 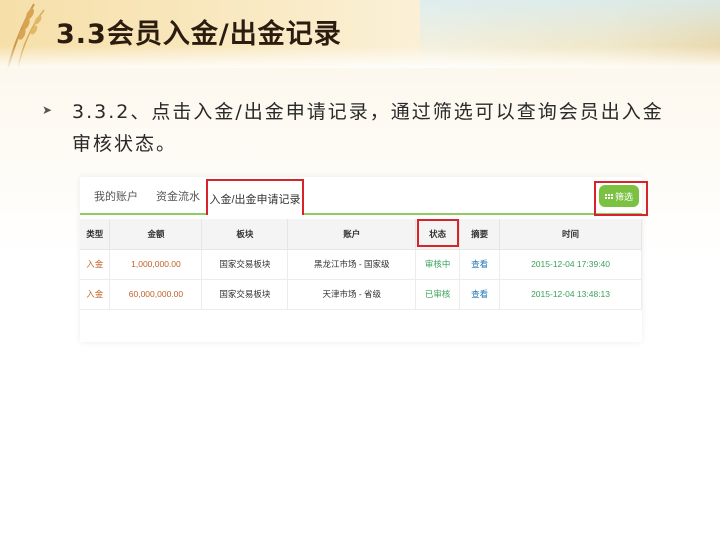 What do you see at coordinates (156, 264) in the screenshot?
I see `cell-amount: 1,000,000.00` at bounding box center [156, 264].